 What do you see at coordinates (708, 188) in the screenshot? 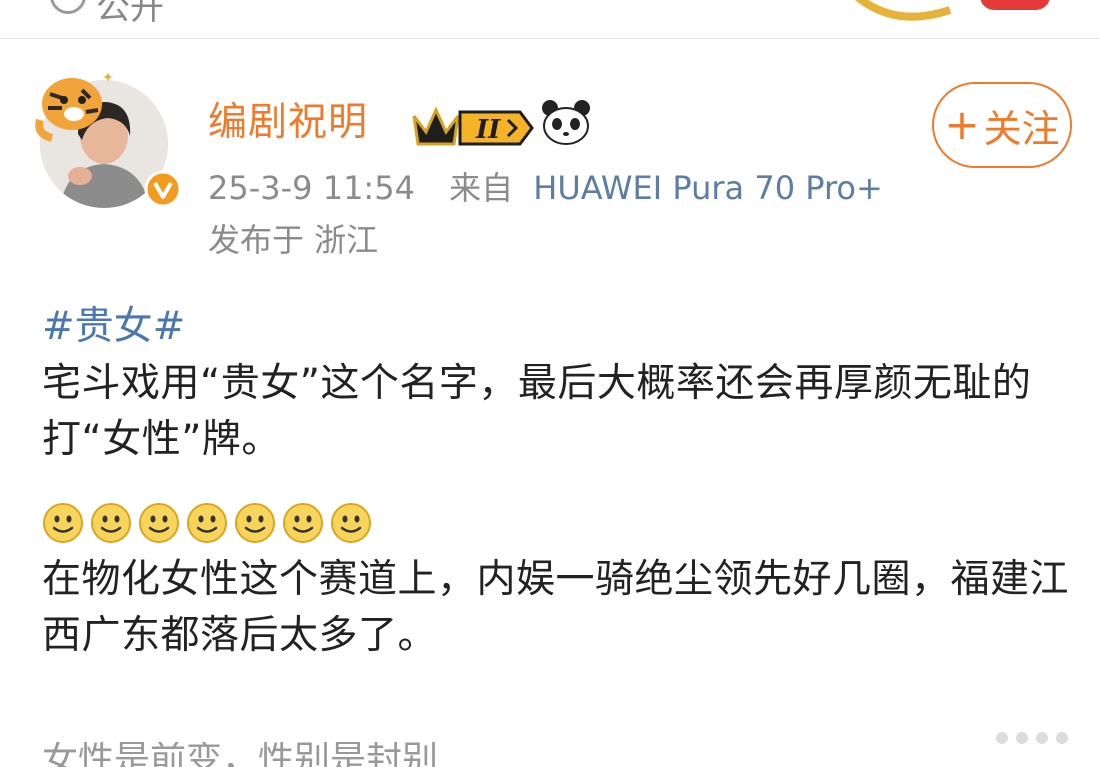
I see `device-link: HUAWEI Pura 70 Pro+` at bounding box center [708, 188].